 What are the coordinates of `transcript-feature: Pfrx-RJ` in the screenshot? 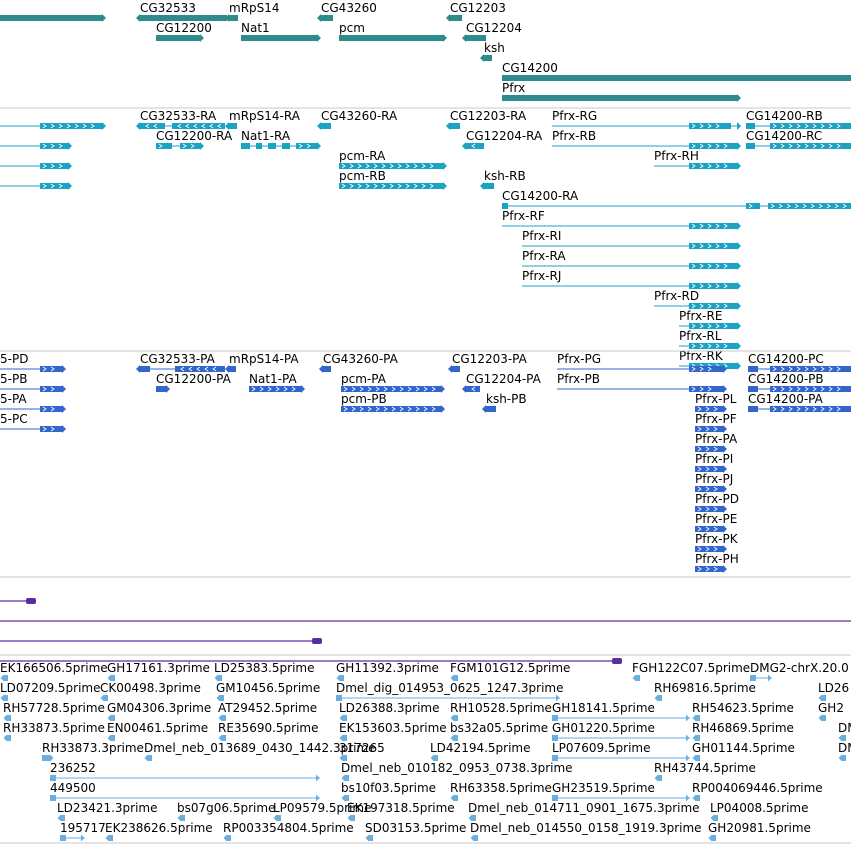 It's located at (631, 279).